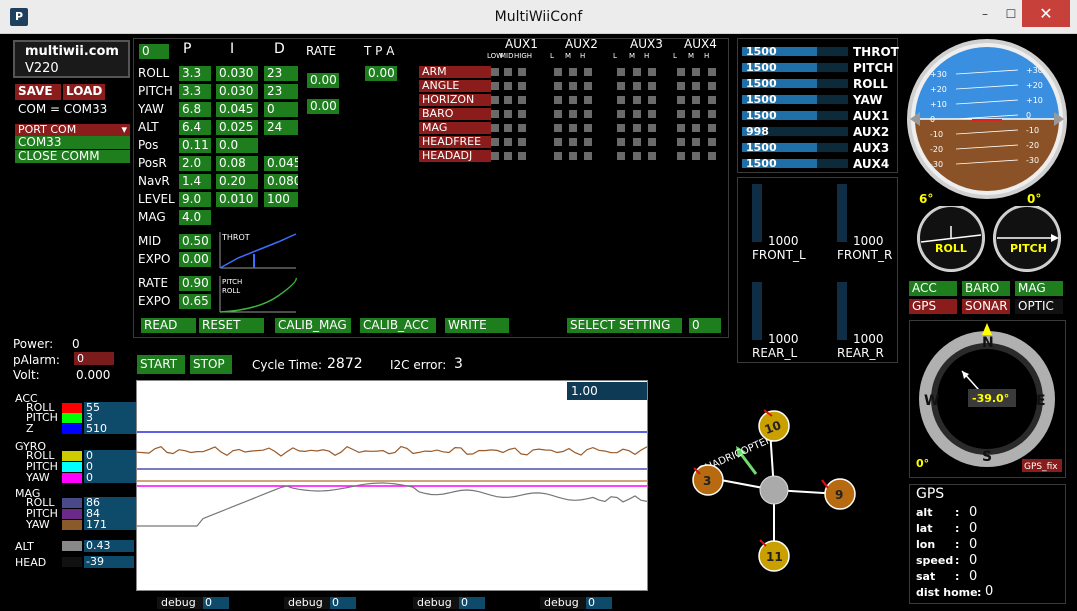 The width and height of the screenshot is (1077, 611). I want to click on pid-pos-p: 0.11, so click(195, 145).